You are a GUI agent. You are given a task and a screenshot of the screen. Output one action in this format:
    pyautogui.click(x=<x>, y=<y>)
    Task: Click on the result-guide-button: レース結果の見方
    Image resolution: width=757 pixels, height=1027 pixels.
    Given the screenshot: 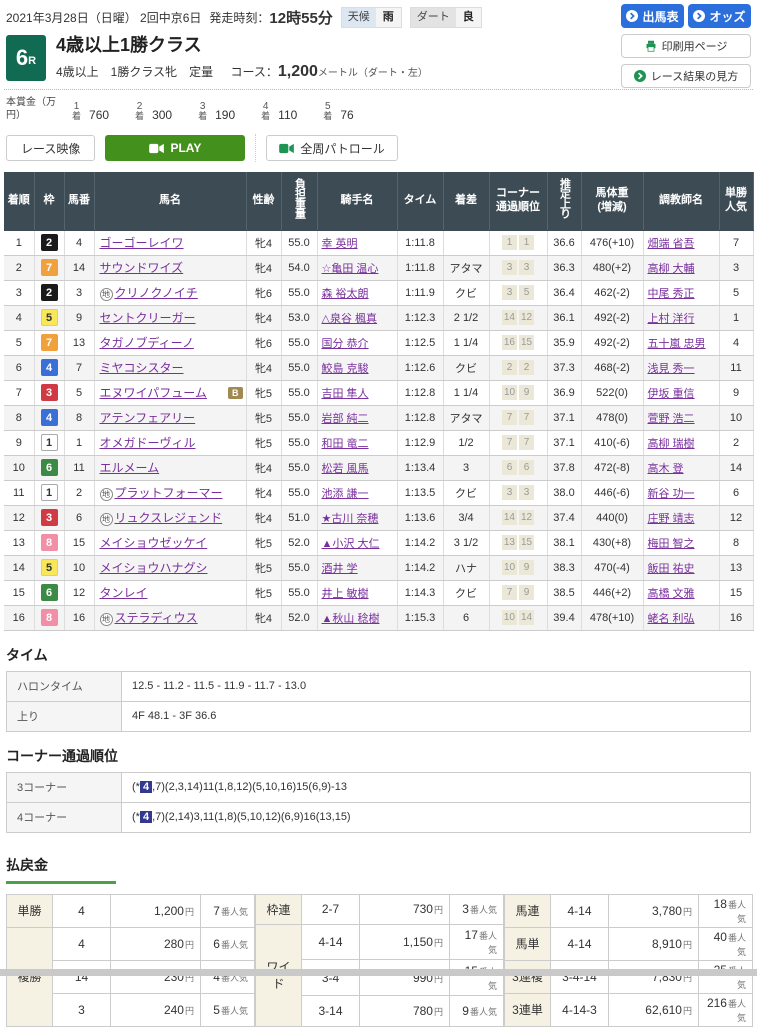 What is the action you would take?
    pyautogui.click(x=686, y=76)
    